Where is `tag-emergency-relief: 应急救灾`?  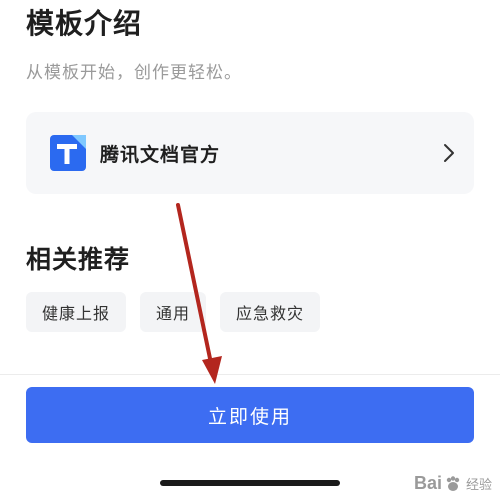
tag-emergency-relief: 应急救灾 is located at coordinates (270, 312).